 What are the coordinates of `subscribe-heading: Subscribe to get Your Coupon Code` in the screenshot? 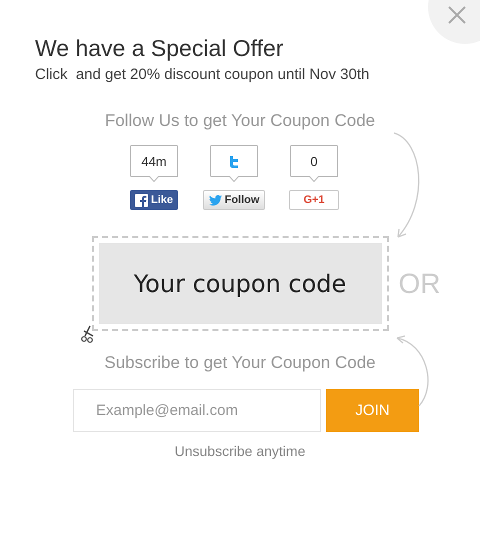 It's located at (240, 363).